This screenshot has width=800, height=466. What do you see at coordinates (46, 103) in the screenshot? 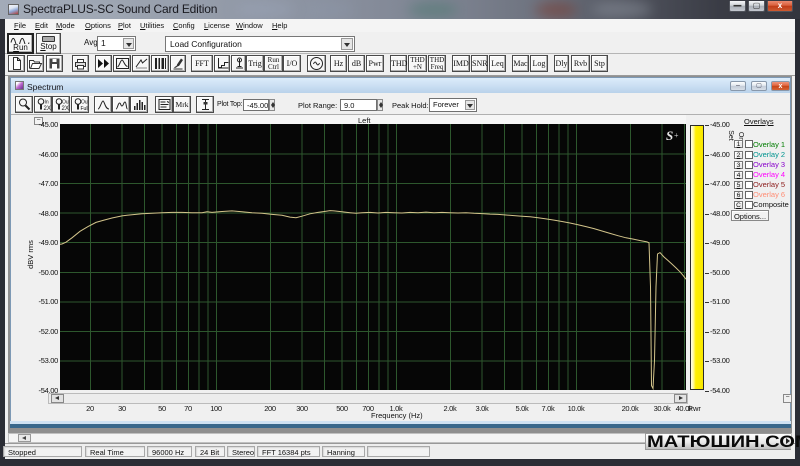
I see `svg-text: In` at bounding box center [46, 103].